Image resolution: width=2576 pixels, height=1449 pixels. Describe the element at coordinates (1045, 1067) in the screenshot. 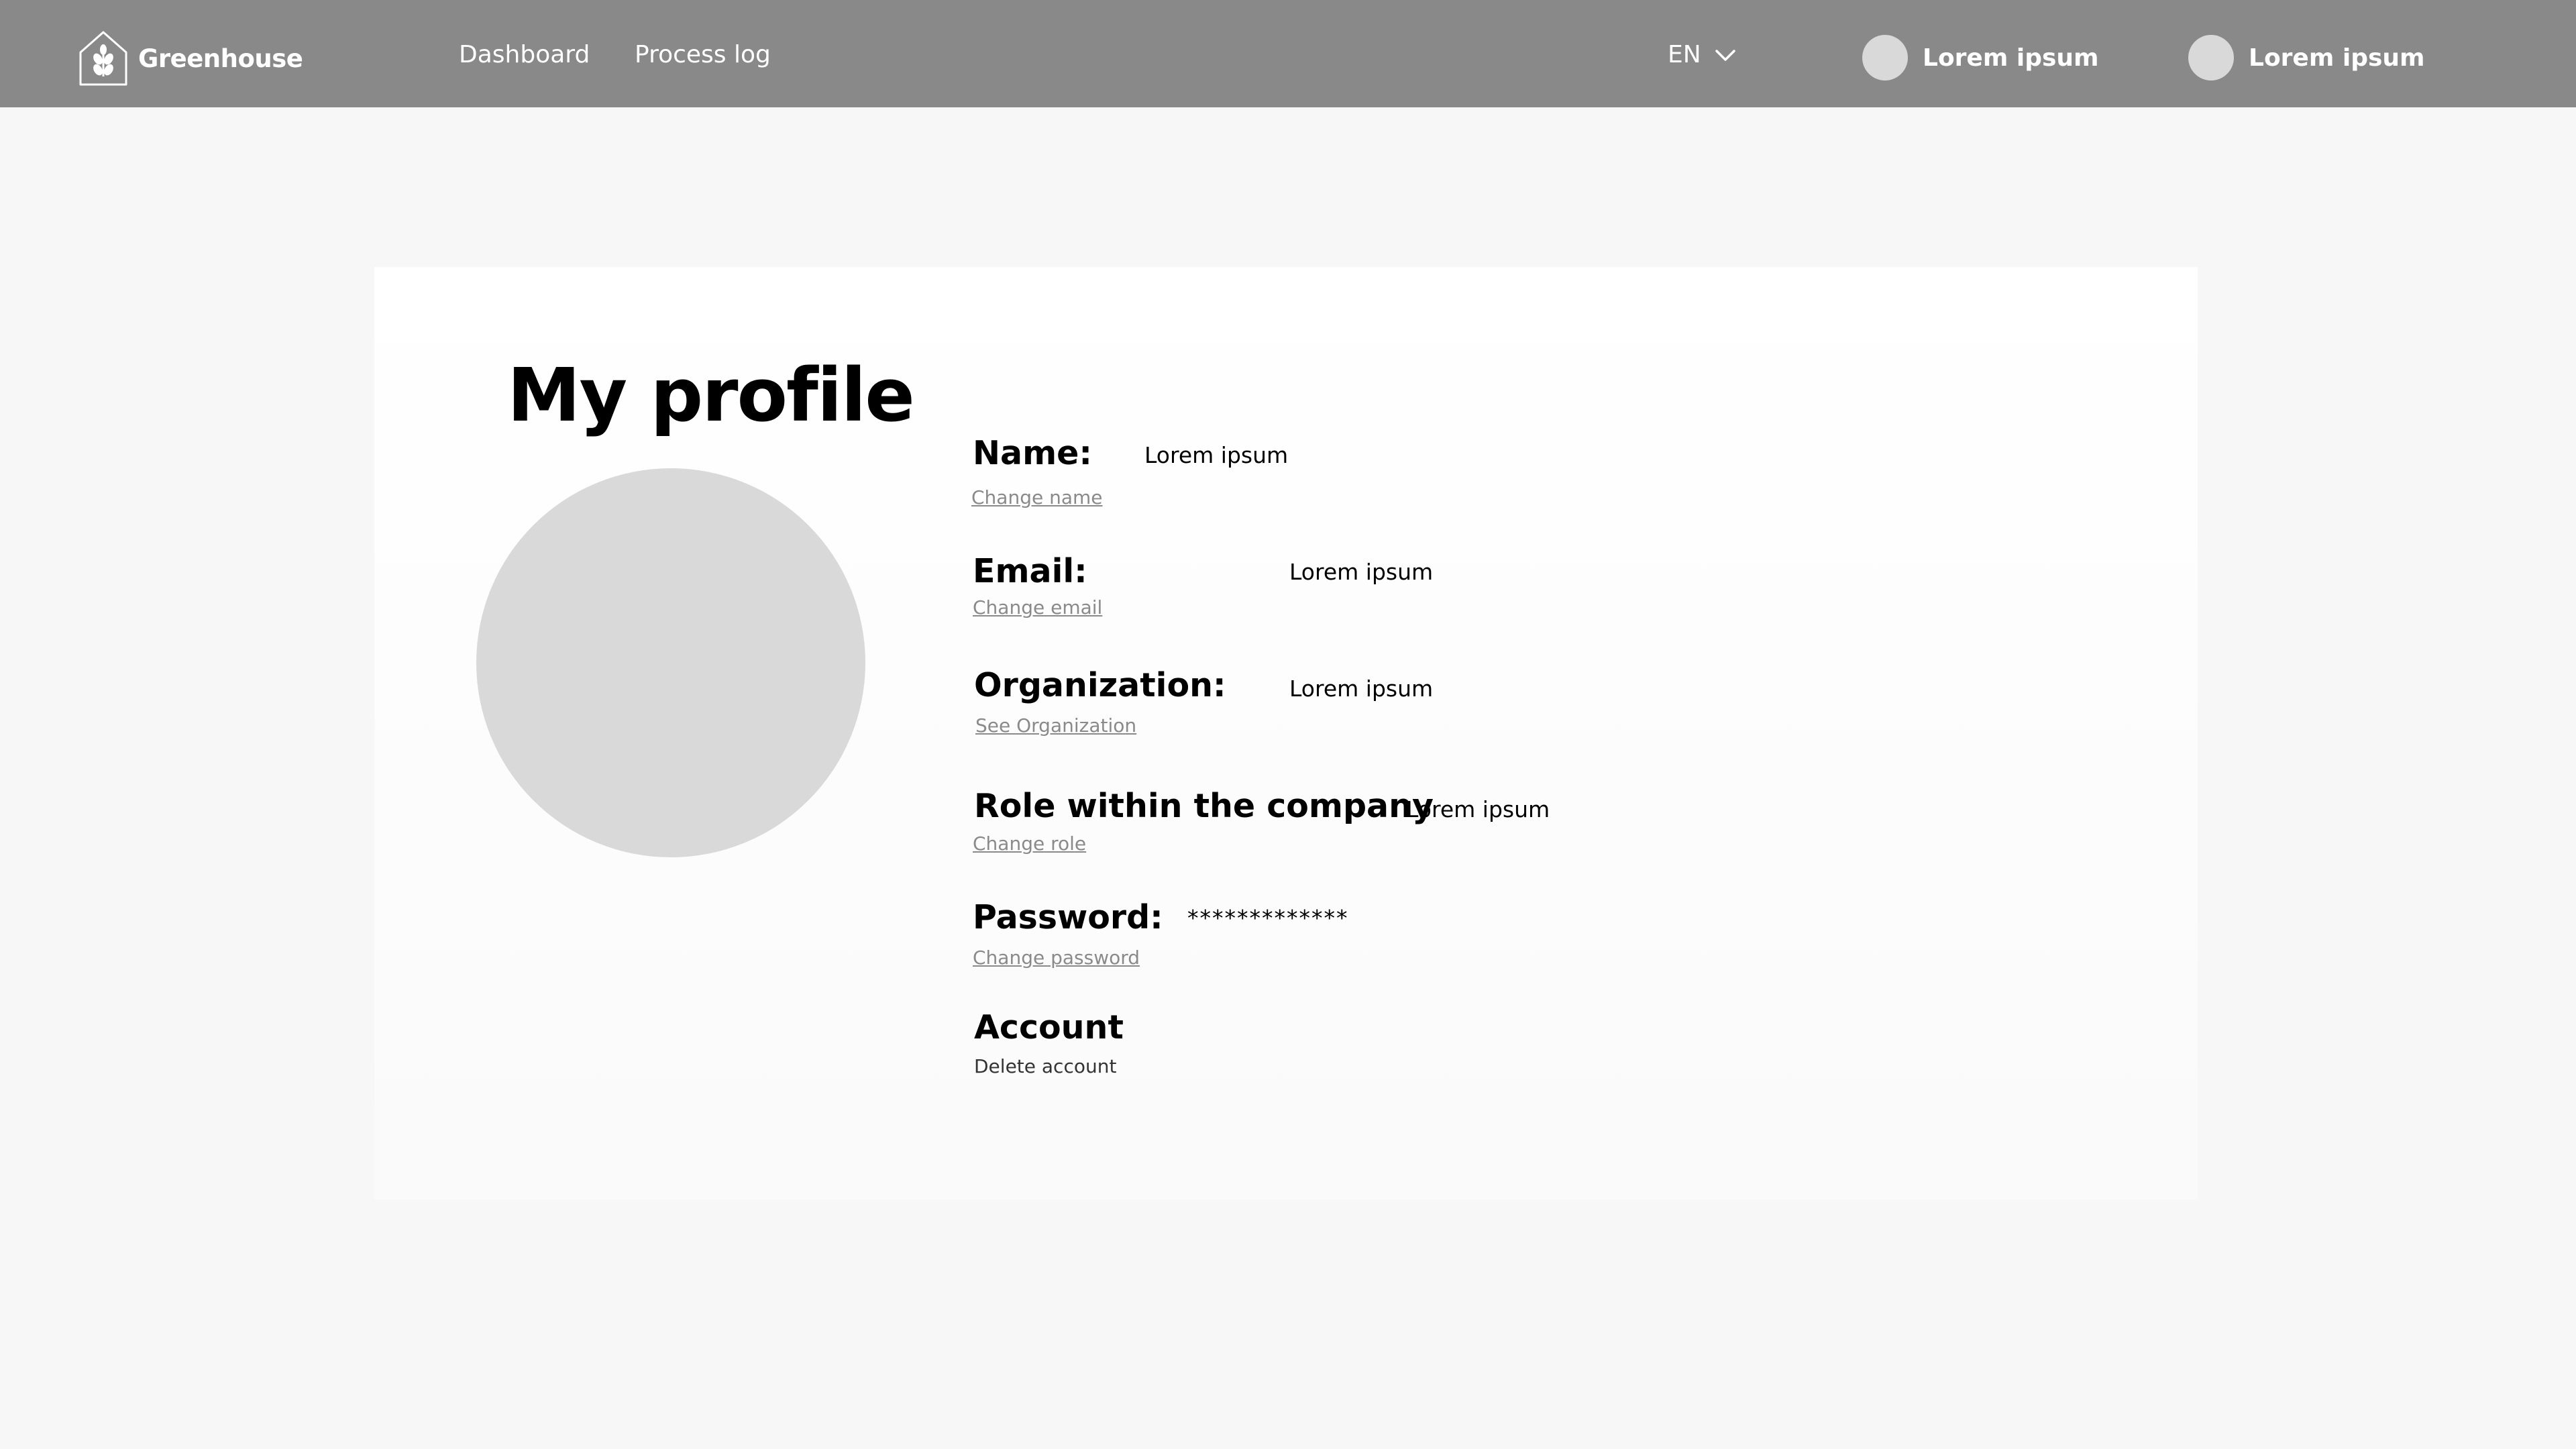

I see `delete-account-link: Delete account` at that location.